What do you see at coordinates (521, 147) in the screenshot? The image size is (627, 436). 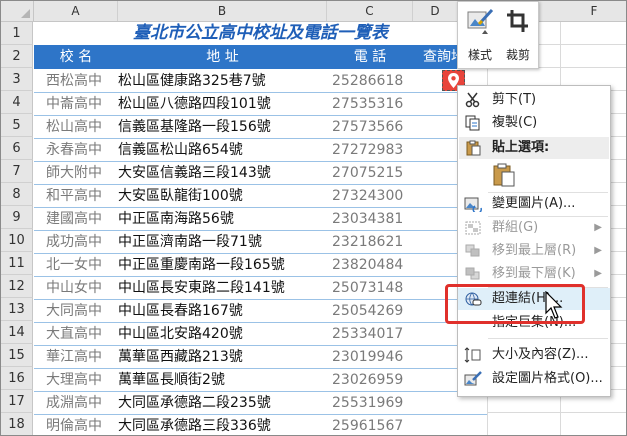 I see `menu-label-paste-options: 貼上選項:` at bounding box center [521, 147].